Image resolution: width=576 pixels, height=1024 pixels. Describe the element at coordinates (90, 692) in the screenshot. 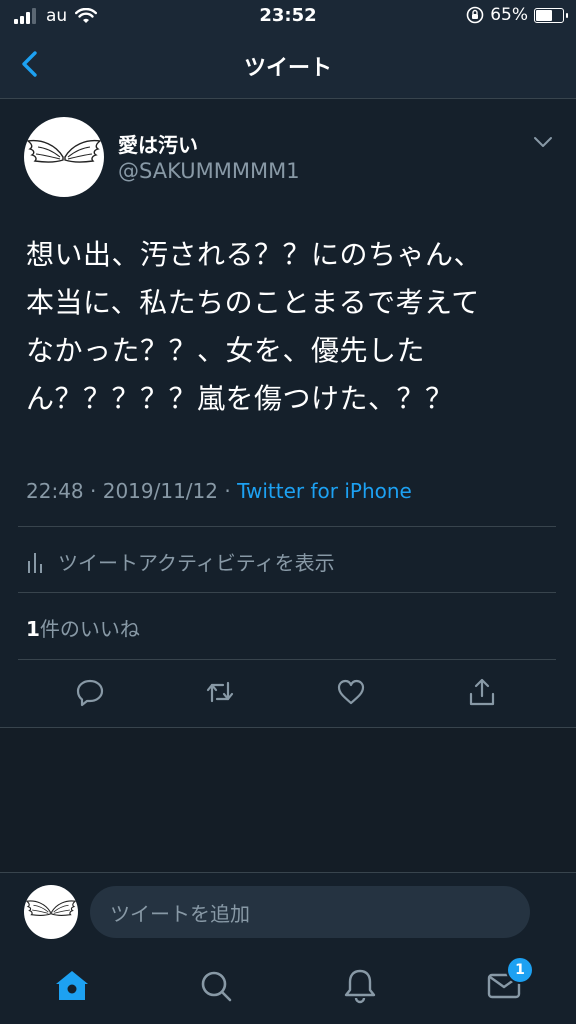

I see `reply-icon` at that location.